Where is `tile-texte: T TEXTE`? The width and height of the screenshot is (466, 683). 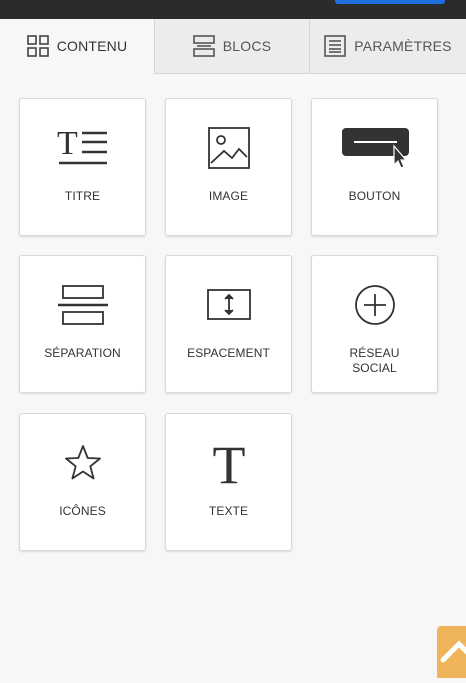
tile-texte: T TEXTE is located at coordinates (228, 482).